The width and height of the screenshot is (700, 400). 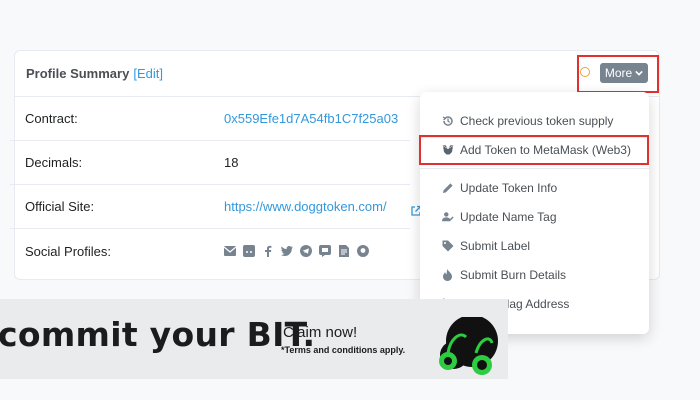 I want to click on metamask-item-highlight, so click(x=534, y=150).